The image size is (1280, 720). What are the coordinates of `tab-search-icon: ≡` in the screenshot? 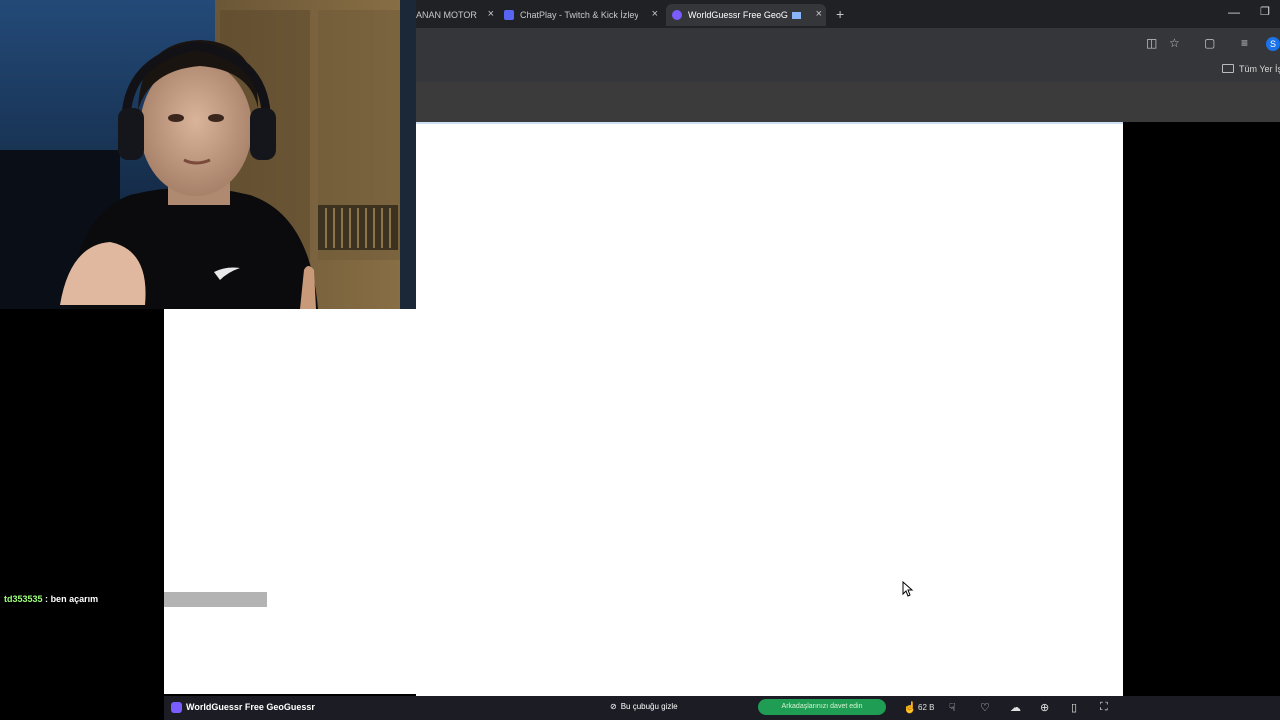 It's located at (1244, 43).